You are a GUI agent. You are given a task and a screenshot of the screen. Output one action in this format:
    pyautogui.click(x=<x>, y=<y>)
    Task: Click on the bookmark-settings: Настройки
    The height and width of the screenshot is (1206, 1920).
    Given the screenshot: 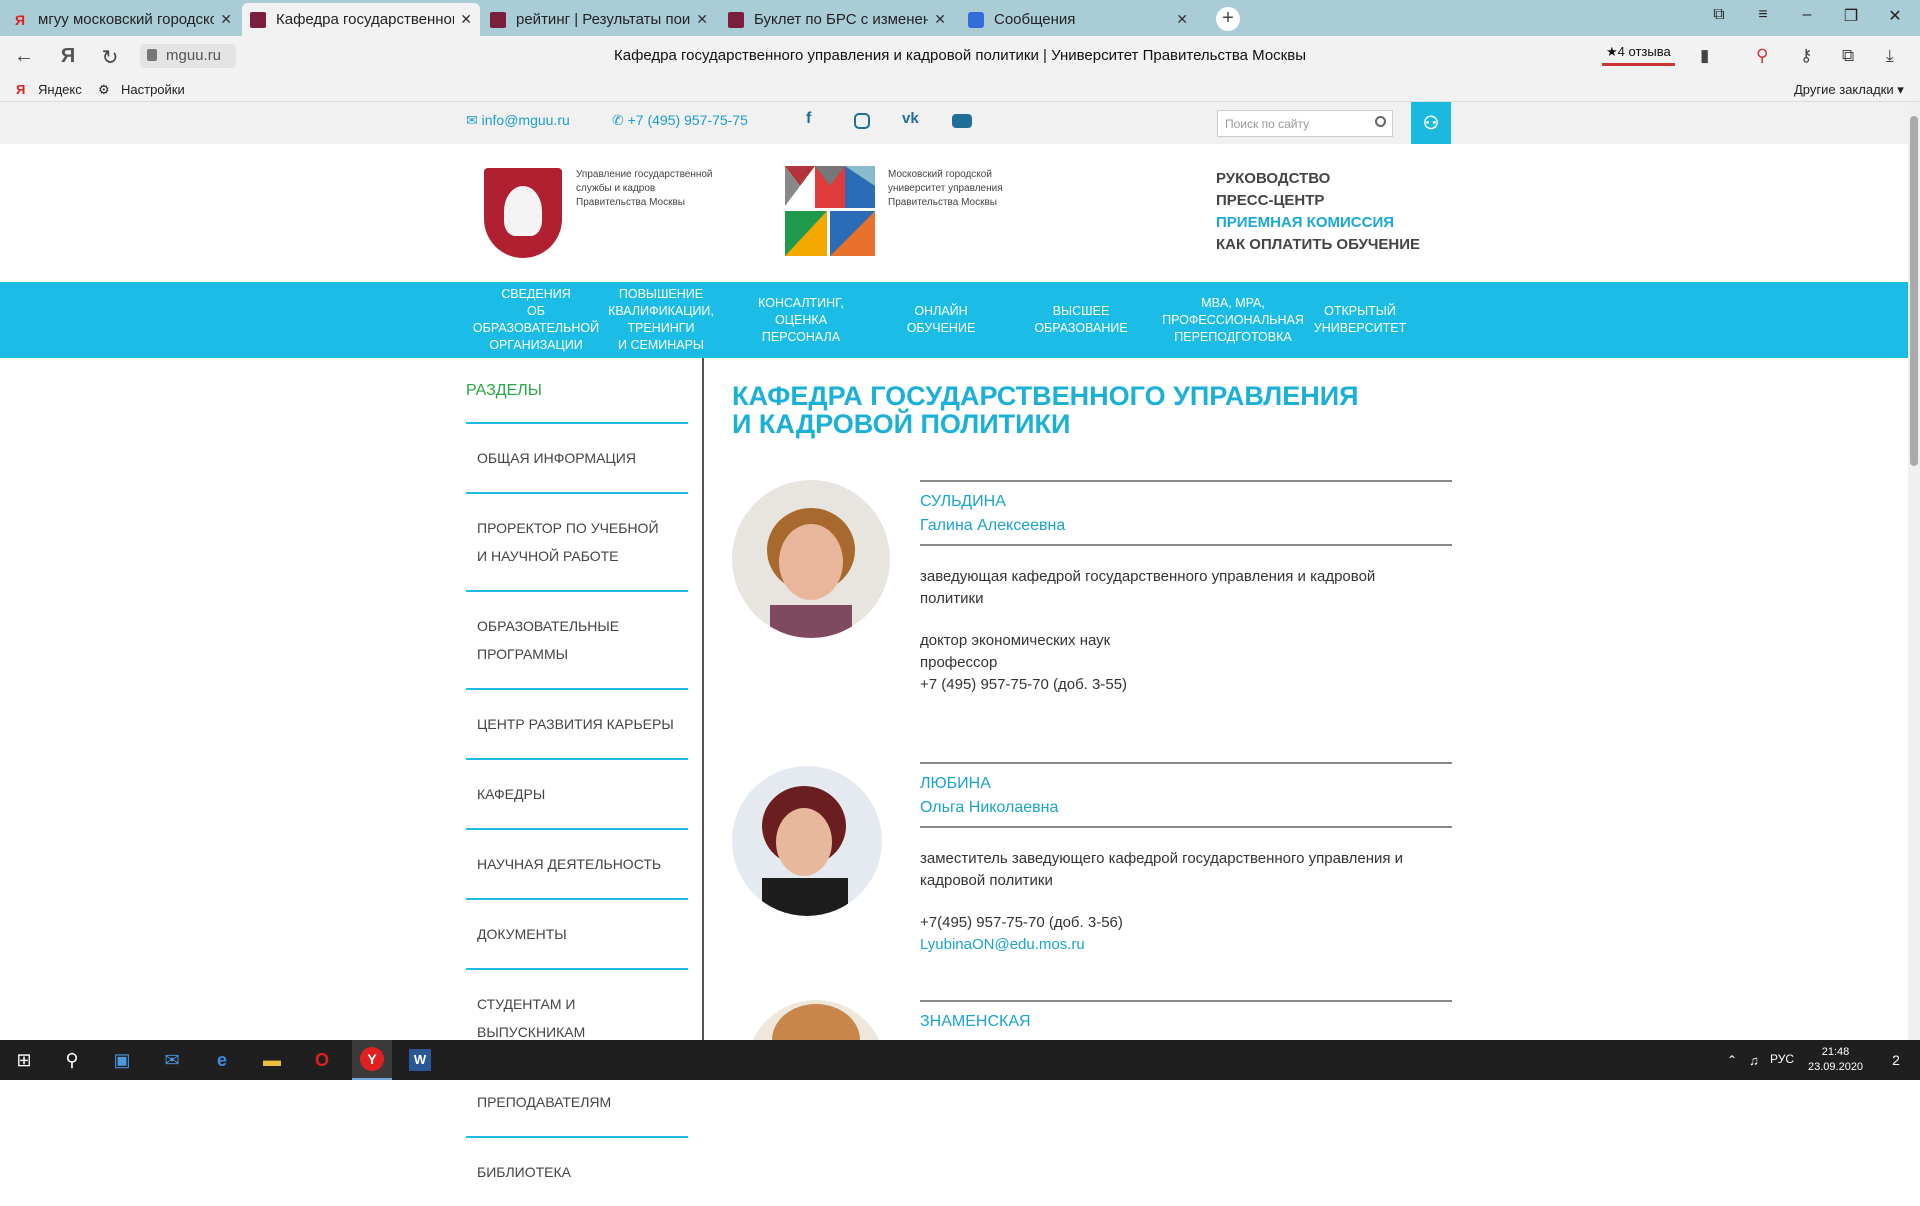 What is the action you would take?
    pyautogui.click(x=153, y=89)
    